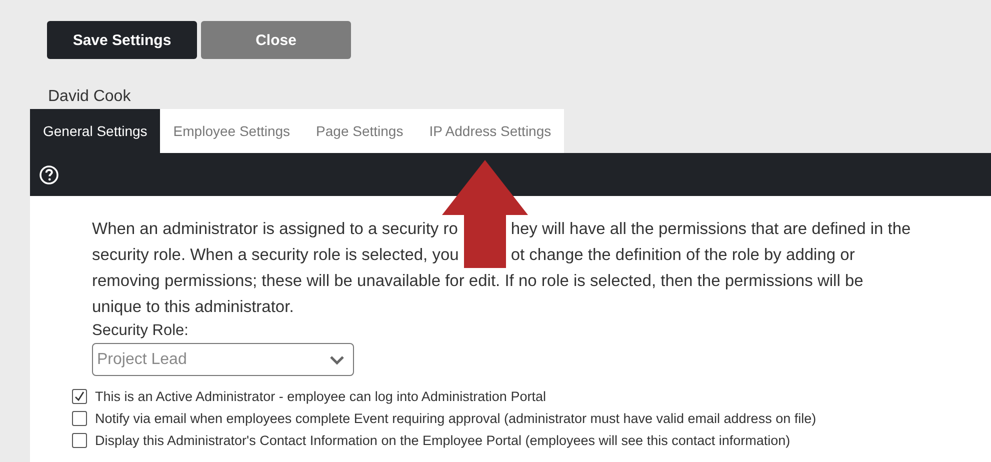  Describe the element at coordinates (90, 97) in the screenshot. I see `employee-name: David Cook` at that location.